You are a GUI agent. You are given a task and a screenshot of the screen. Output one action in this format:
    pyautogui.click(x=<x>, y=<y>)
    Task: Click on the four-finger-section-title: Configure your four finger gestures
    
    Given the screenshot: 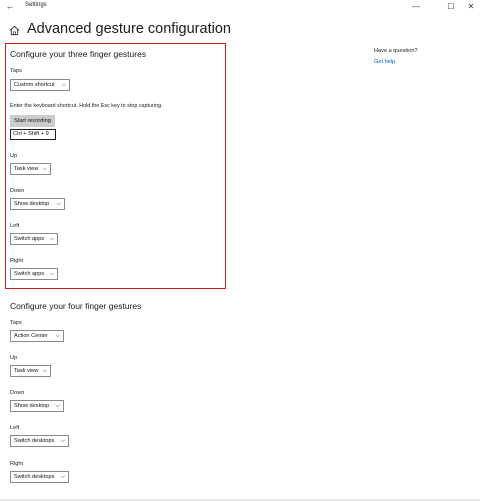 What is the action you would take?
    pyautogui.click(x=76, y=306)
    